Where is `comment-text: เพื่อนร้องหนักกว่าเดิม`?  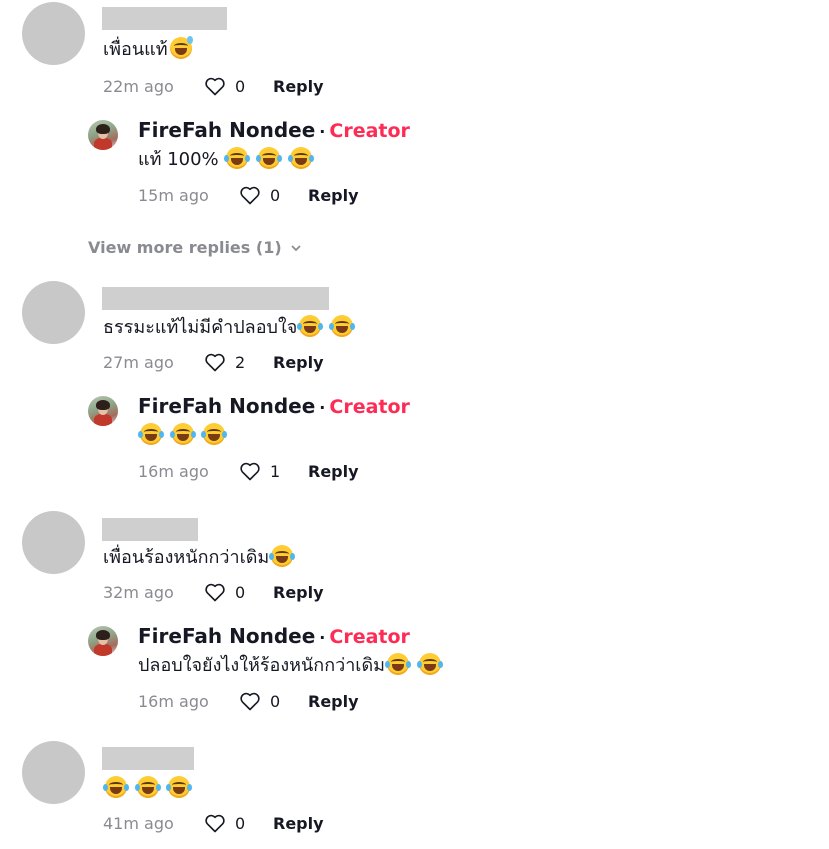 comment-text: เพื่อนร้องหนักกว่าเดิม is located at coordinates (199, 557).